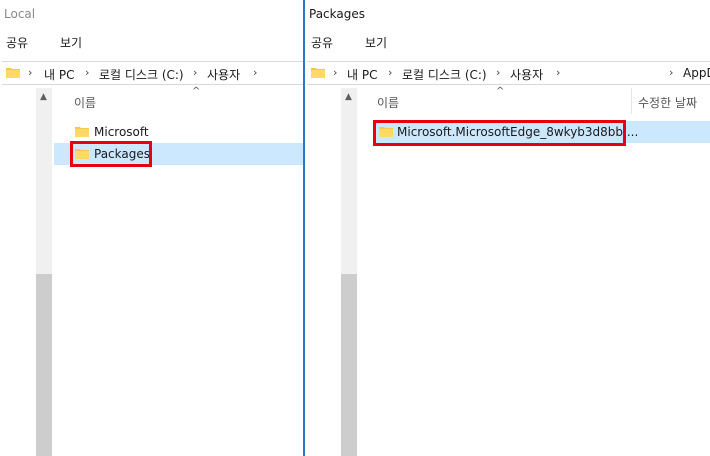  What do you see at coordinates (667, 102) in the screenshot?
I see `column-header-date-modified: 수정한 날짜` at bounding box center [667, 102].